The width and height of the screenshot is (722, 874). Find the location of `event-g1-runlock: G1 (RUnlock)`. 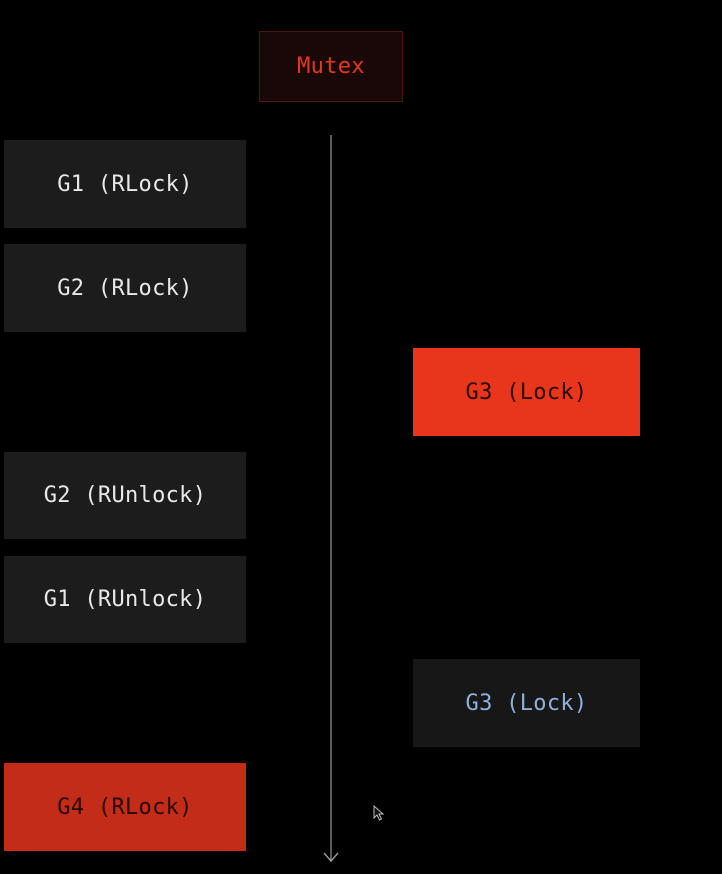

event-g1-runlock: G1 (RUnlock) is located at coordinates (125, 599).